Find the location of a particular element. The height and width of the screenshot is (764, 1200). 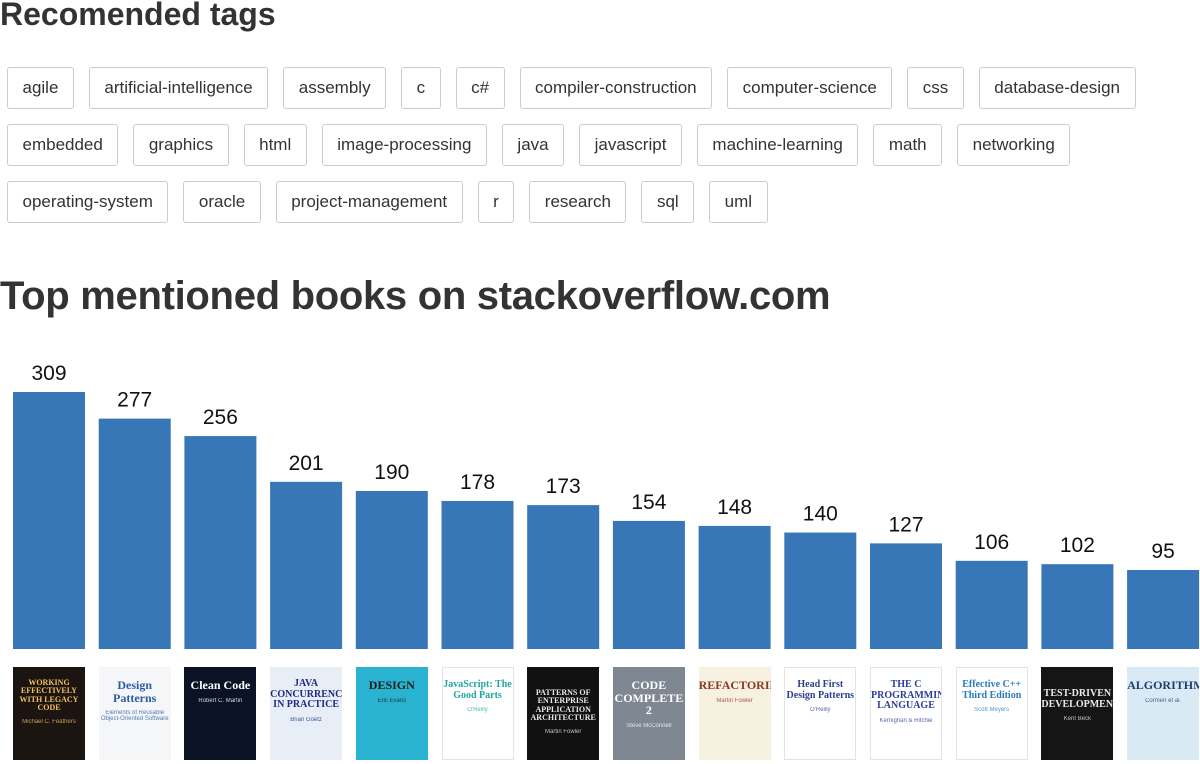

book-cover-title: Head First Design Patterns is located at coordinates (820, 690).